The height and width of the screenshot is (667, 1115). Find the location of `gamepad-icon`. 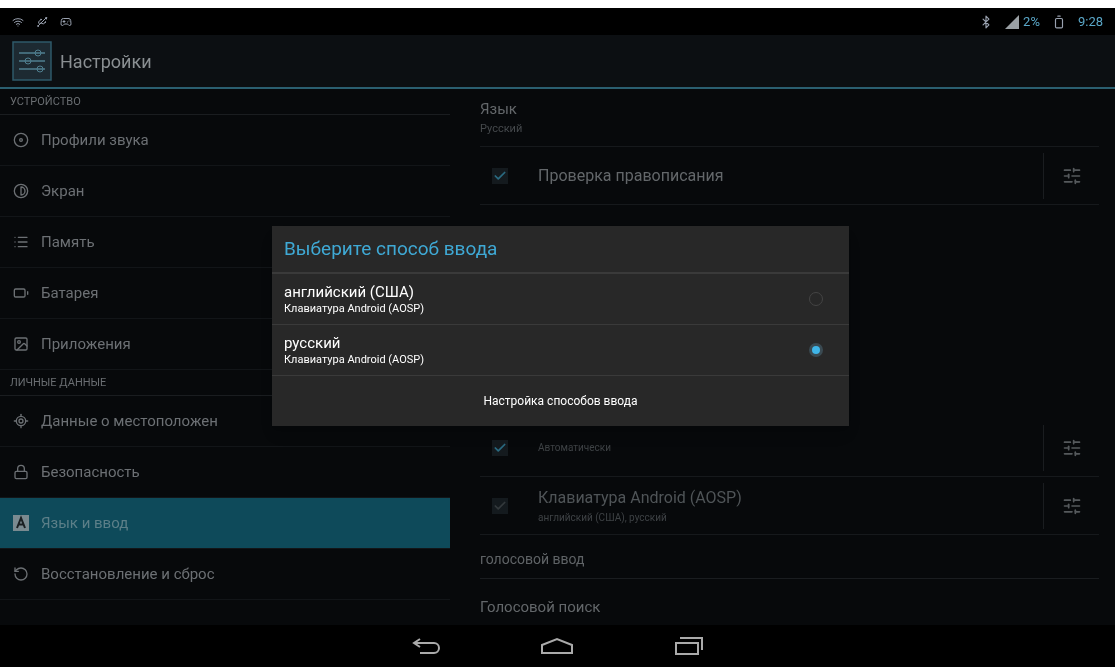

gamepad-icon is located at coordinates (66, 21).